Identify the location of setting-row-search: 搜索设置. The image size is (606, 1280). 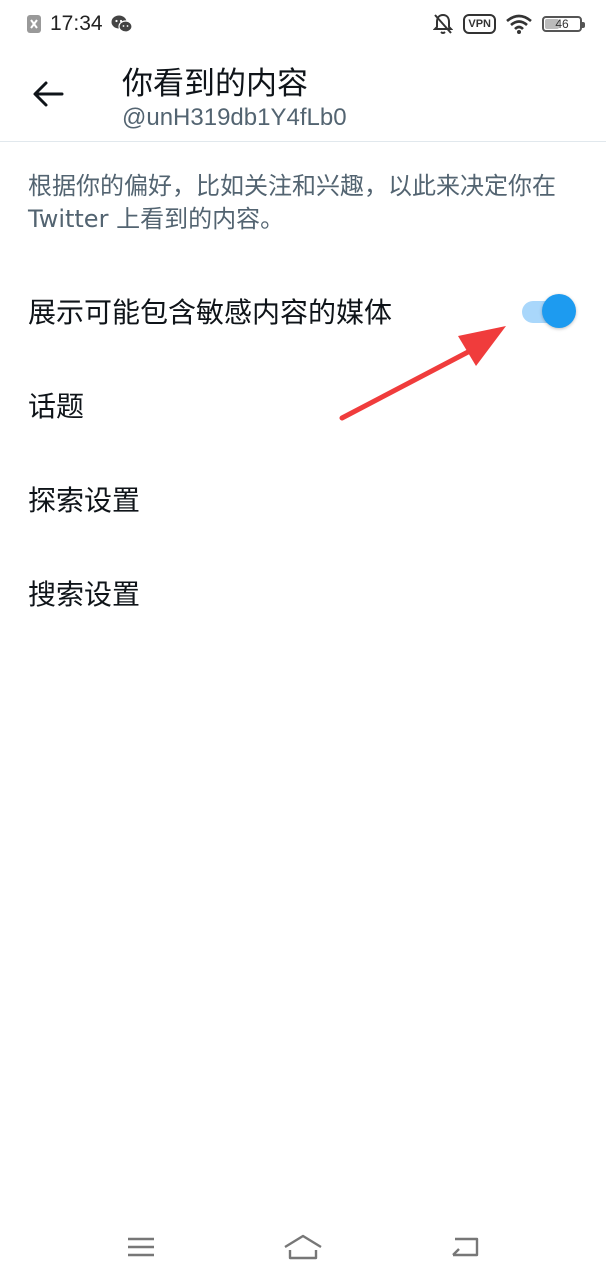
(303, 593).